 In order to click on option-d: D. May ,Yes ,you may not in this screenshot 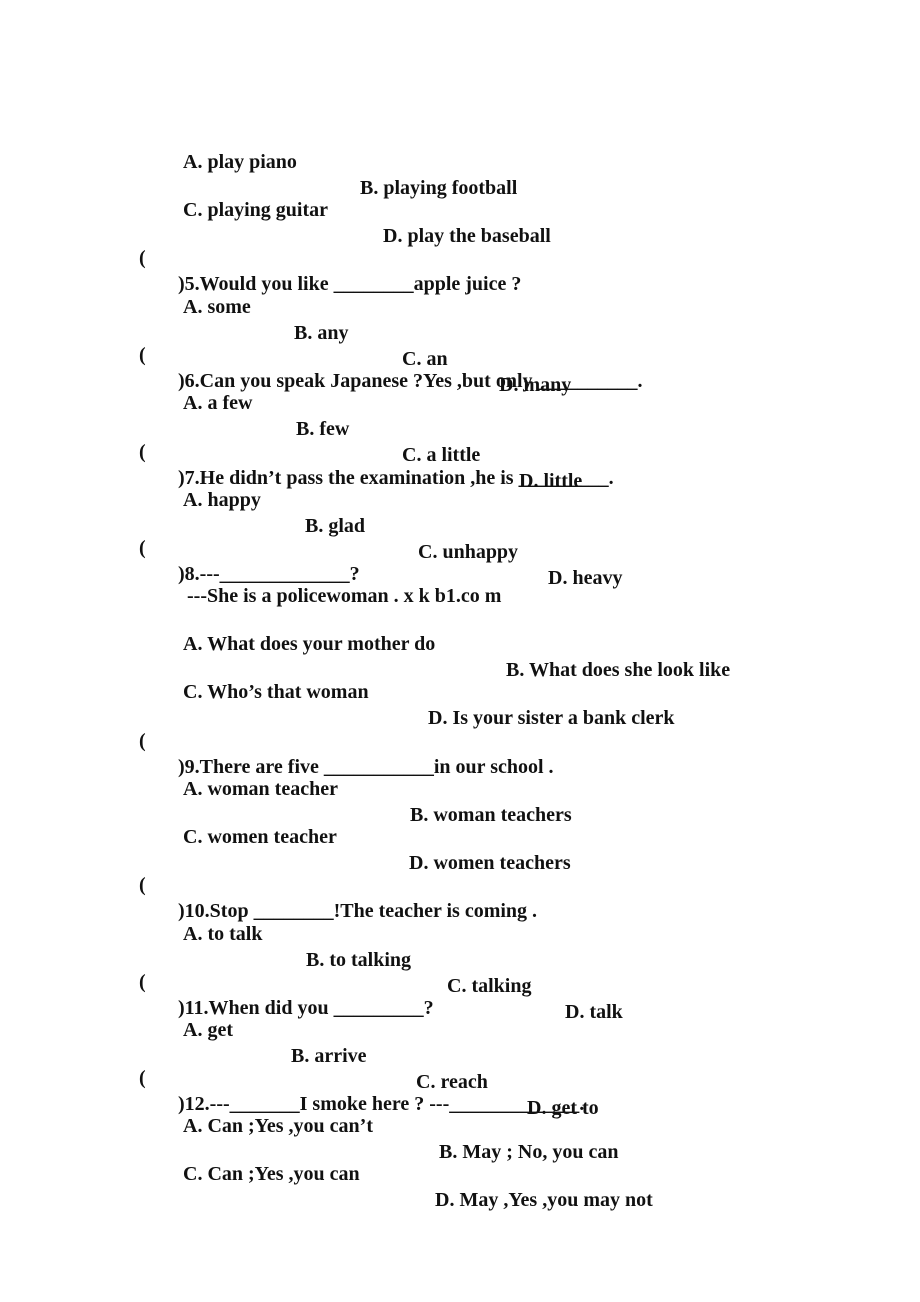, I will do `click(544, 1200)`.